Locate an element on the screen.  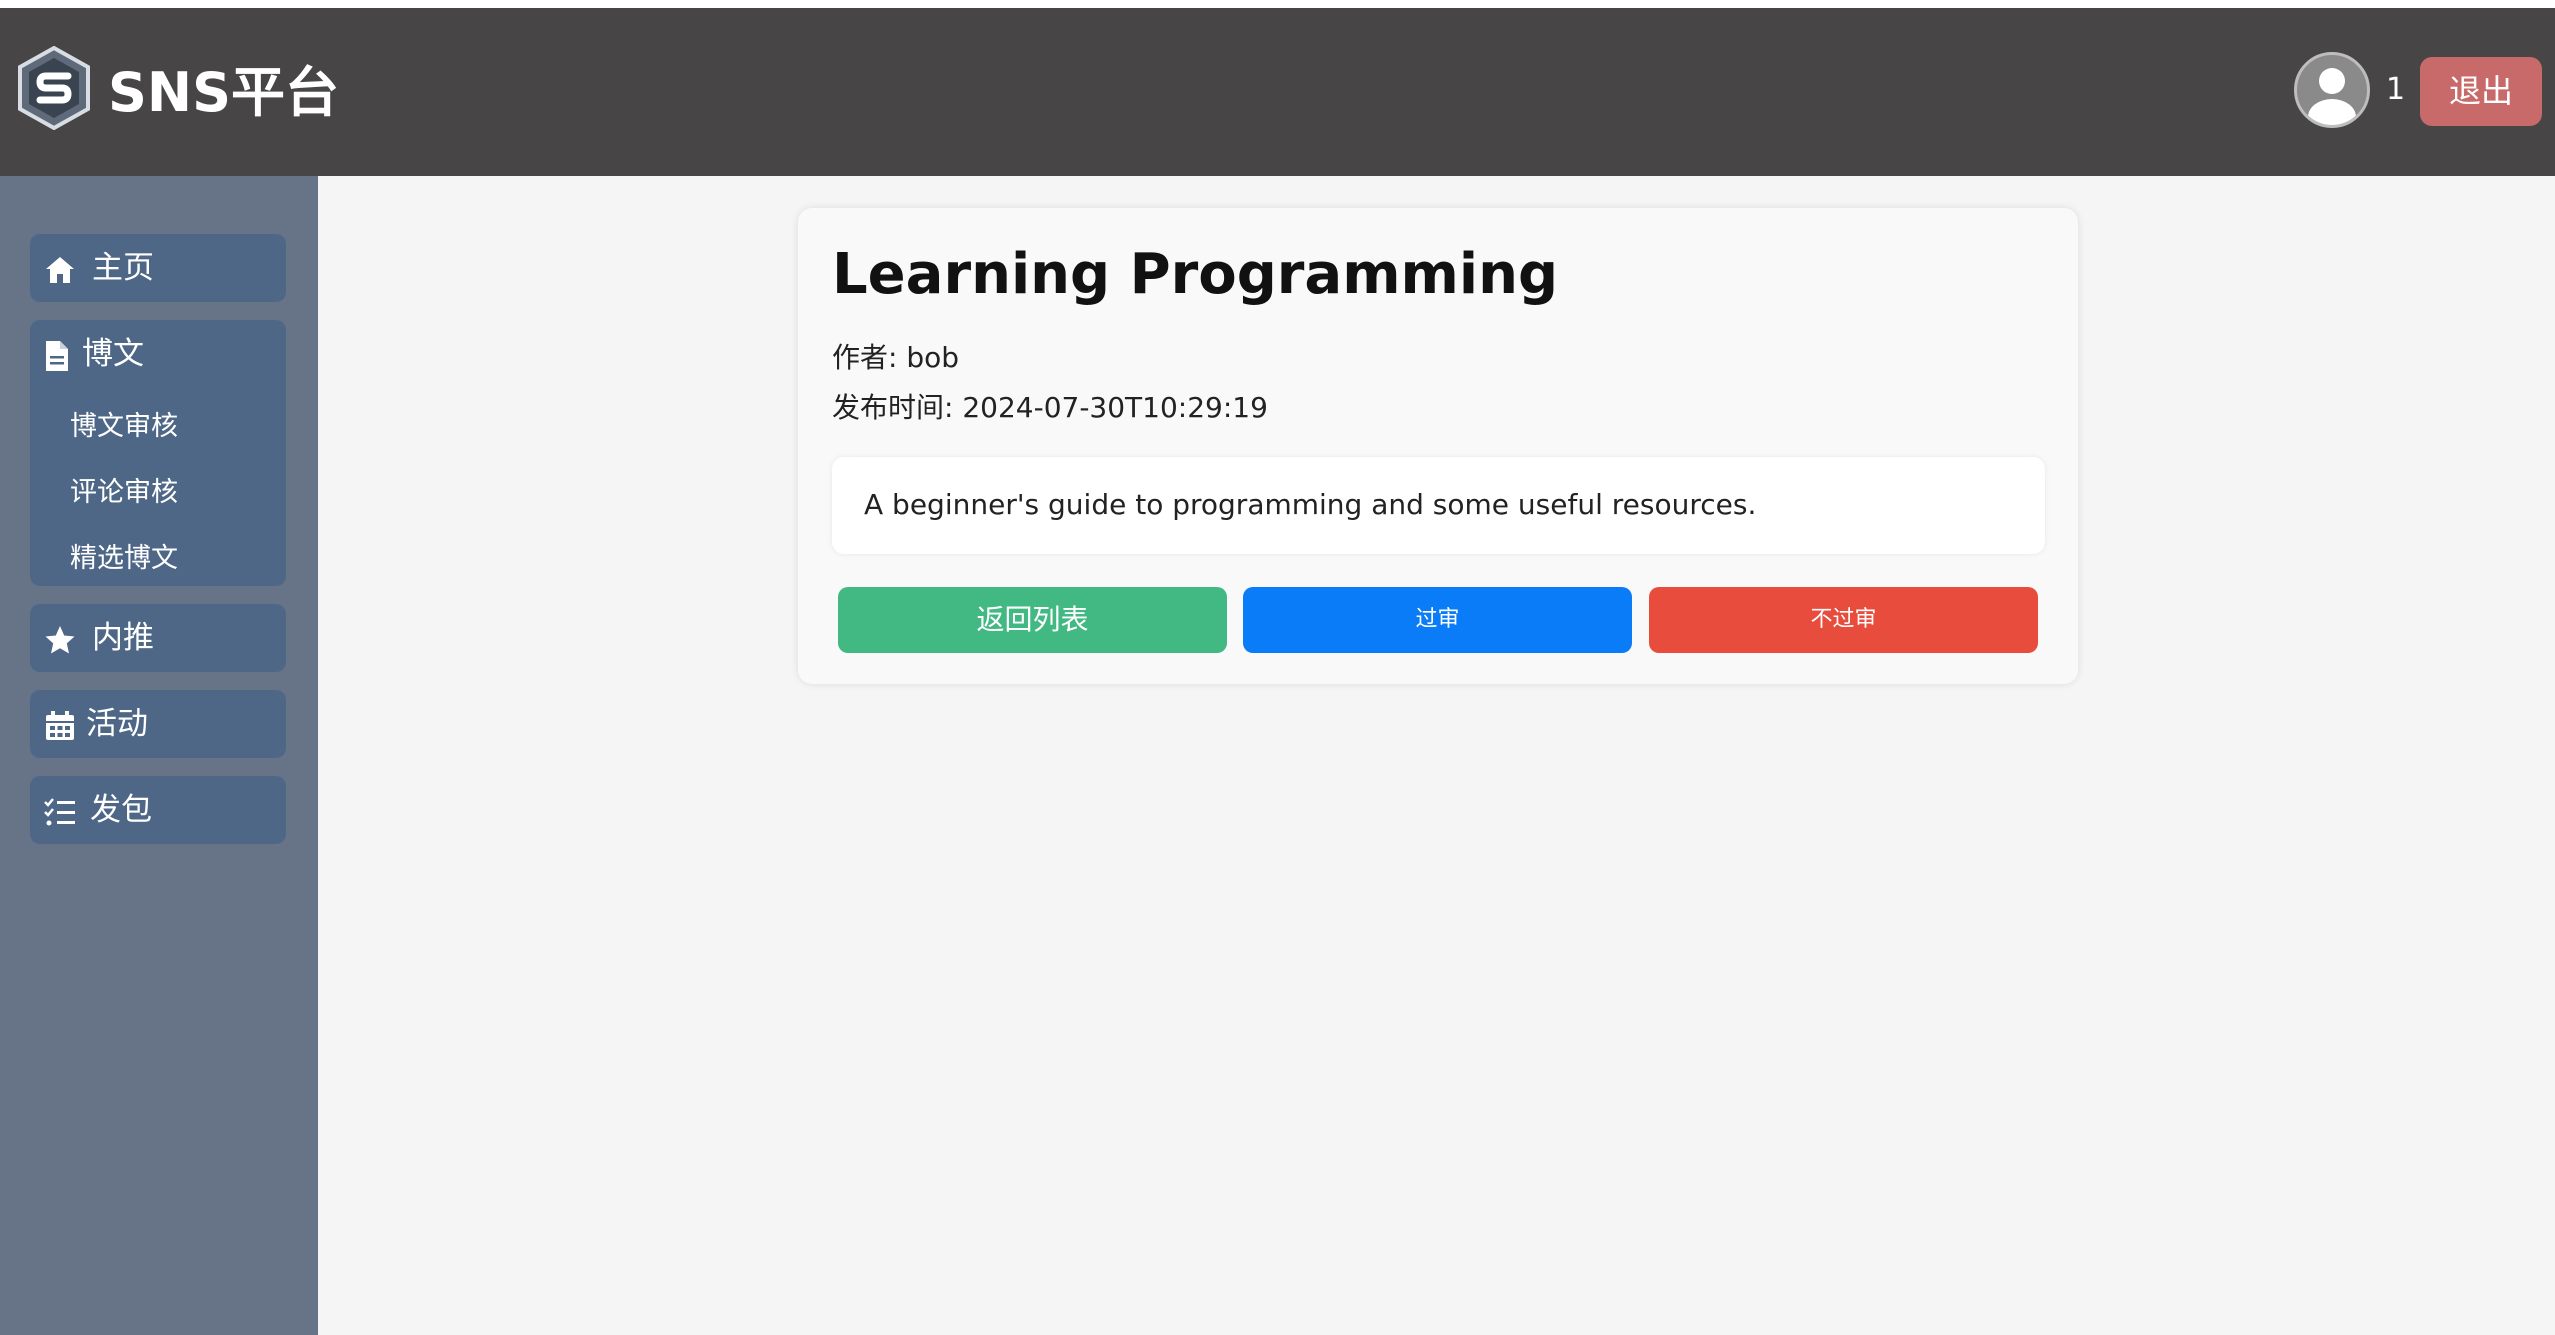
post-title: Learning Programming is located at coordinates (1195, 274).